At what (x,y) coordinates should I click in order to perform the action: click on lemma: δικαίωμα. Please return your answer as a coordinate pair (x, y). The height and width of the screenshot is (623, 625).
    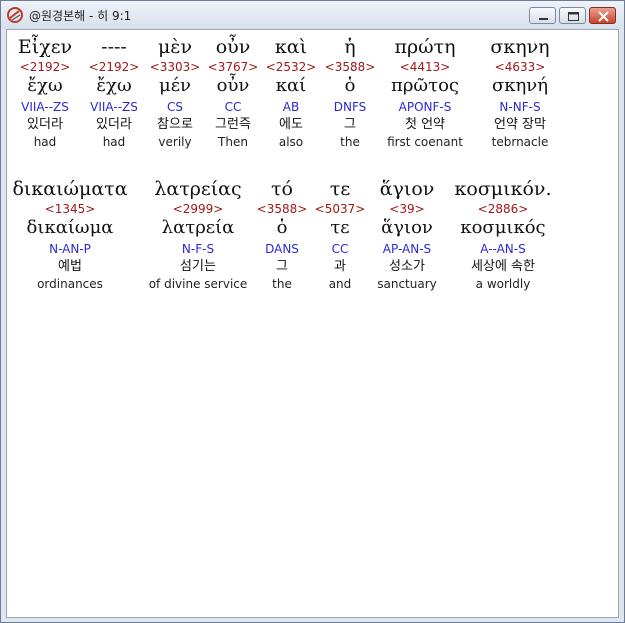
    Looking at the image, I should click on (70, 227).